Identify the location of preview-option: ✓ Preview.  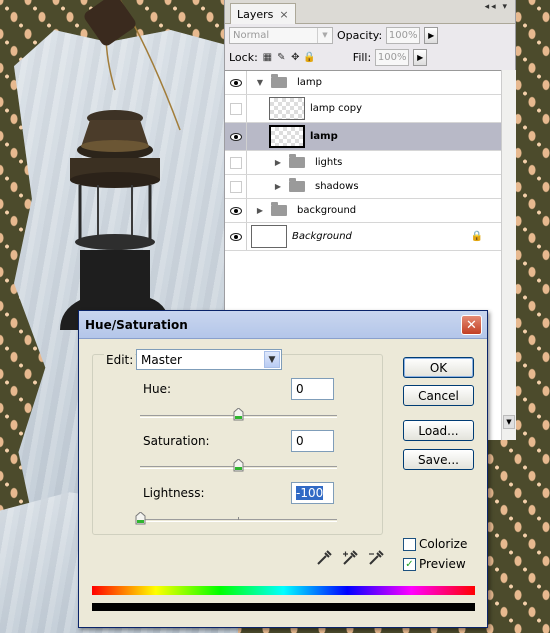
(434, 564).